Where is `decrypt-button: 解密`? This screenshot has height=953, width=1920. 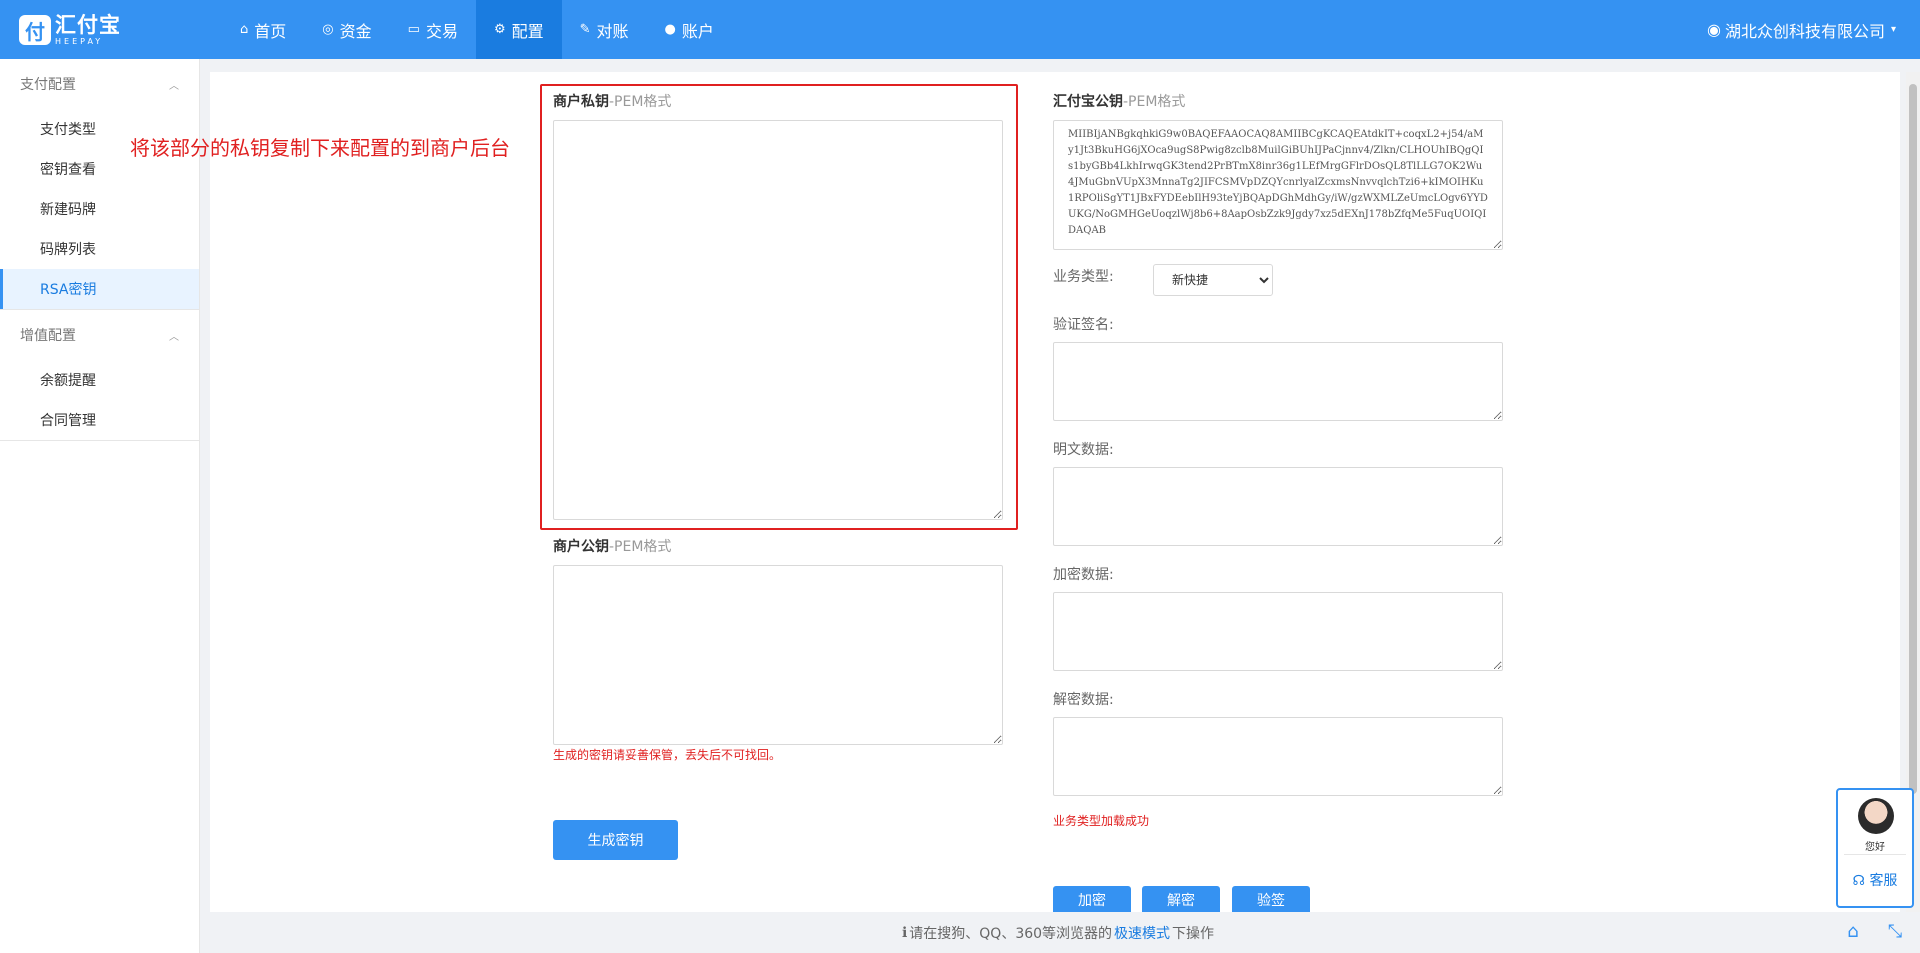
decrypt-button: 解密 is located at coordinates (1181, 899).